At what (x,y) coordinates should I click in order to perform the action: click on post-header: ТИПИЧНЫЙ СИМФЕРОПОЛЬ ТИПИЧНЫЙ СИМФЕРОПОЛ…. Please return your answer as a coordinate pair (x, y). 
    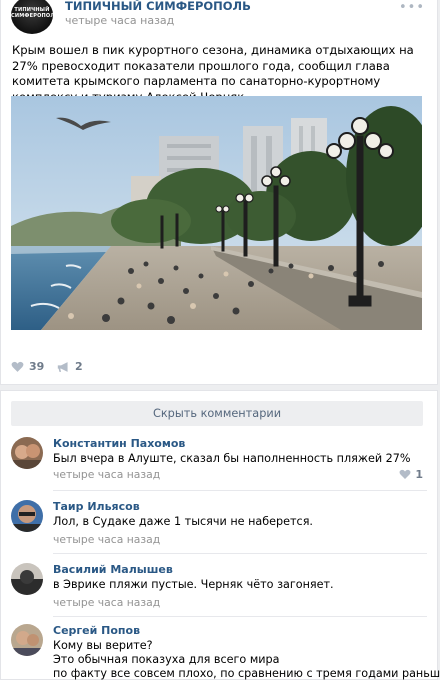
    Looking at the image, I should click on (221, 20).